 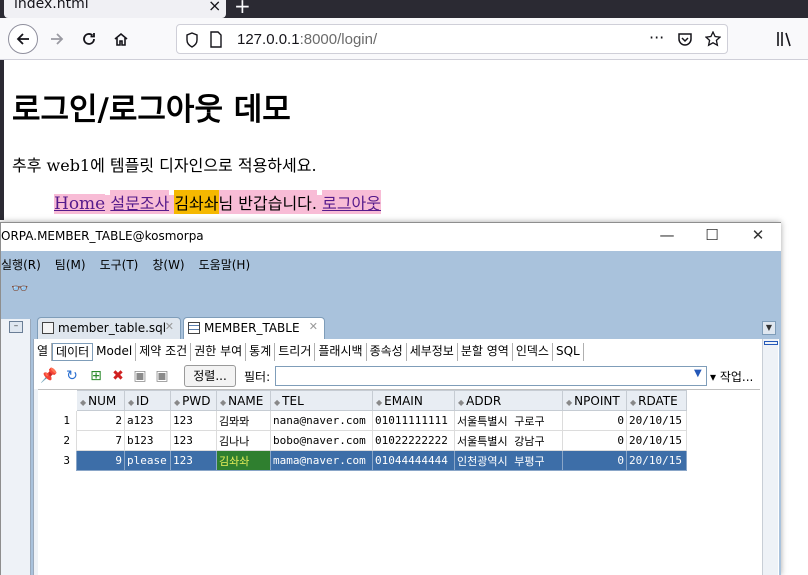 What do you see at coordinates (758, 237) in the screenshot?
I see `close-icon: ✕` at bounding box center [758, 237].